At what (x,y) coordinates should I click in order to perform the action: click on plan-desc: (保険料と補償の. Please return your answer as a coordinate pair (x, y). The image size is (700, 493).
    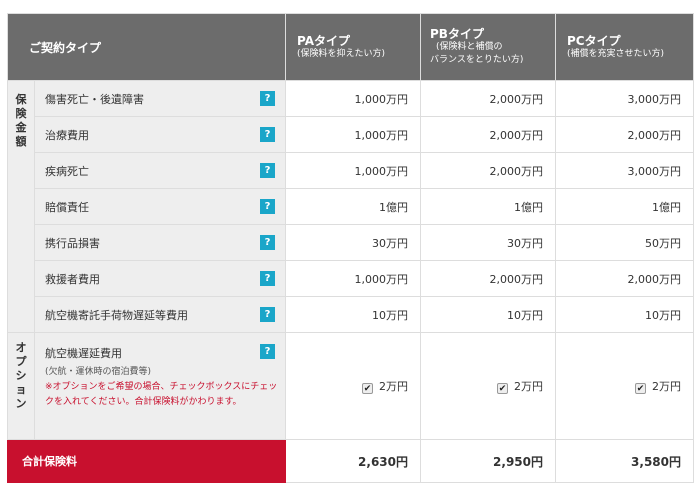
    Looking at the image, I should click on (469, 47).